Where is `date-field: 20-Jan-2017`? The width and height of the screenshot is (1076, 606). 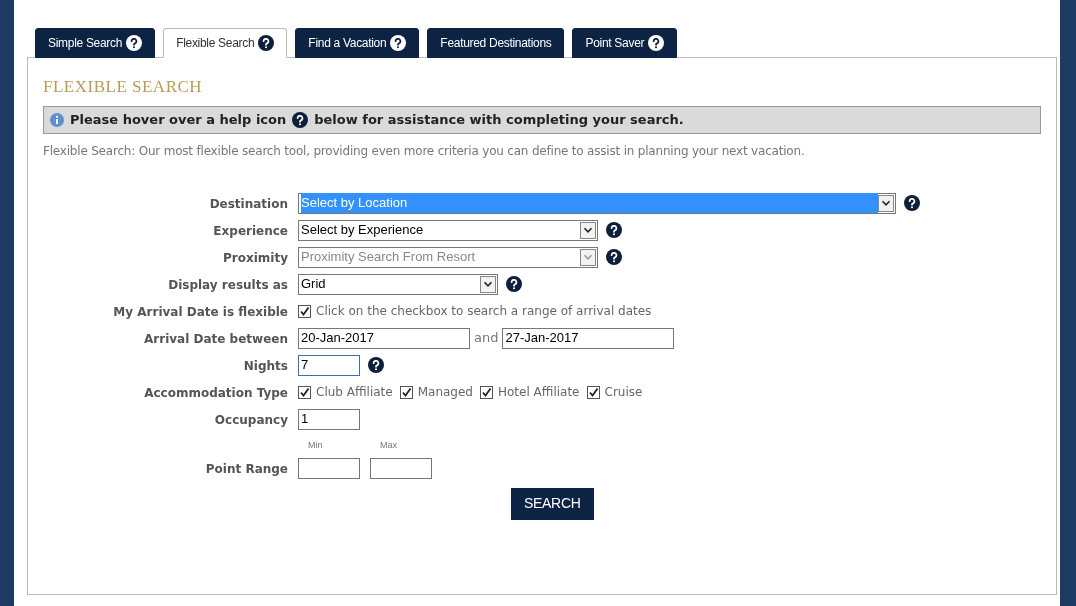
date-field: 20-Jan-2017 is located at coordinates (384, 338).